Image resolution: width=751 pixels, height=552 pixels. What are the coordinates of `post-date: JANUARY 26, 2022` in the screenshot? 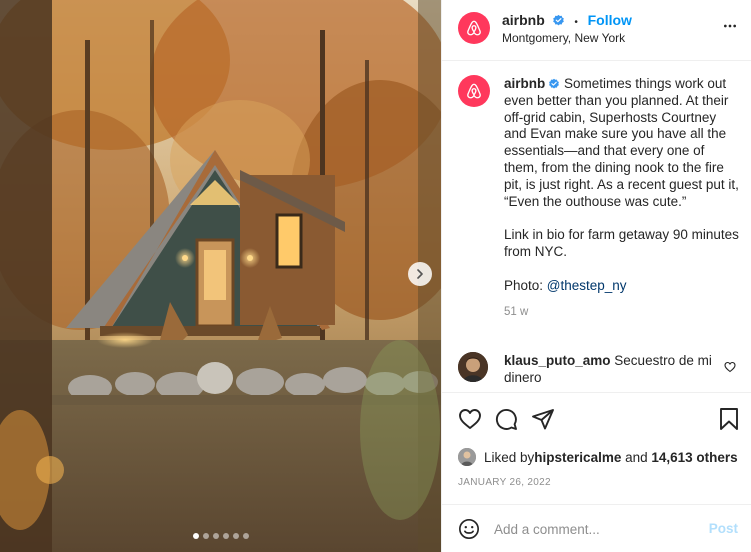 It's located at (504, 482).